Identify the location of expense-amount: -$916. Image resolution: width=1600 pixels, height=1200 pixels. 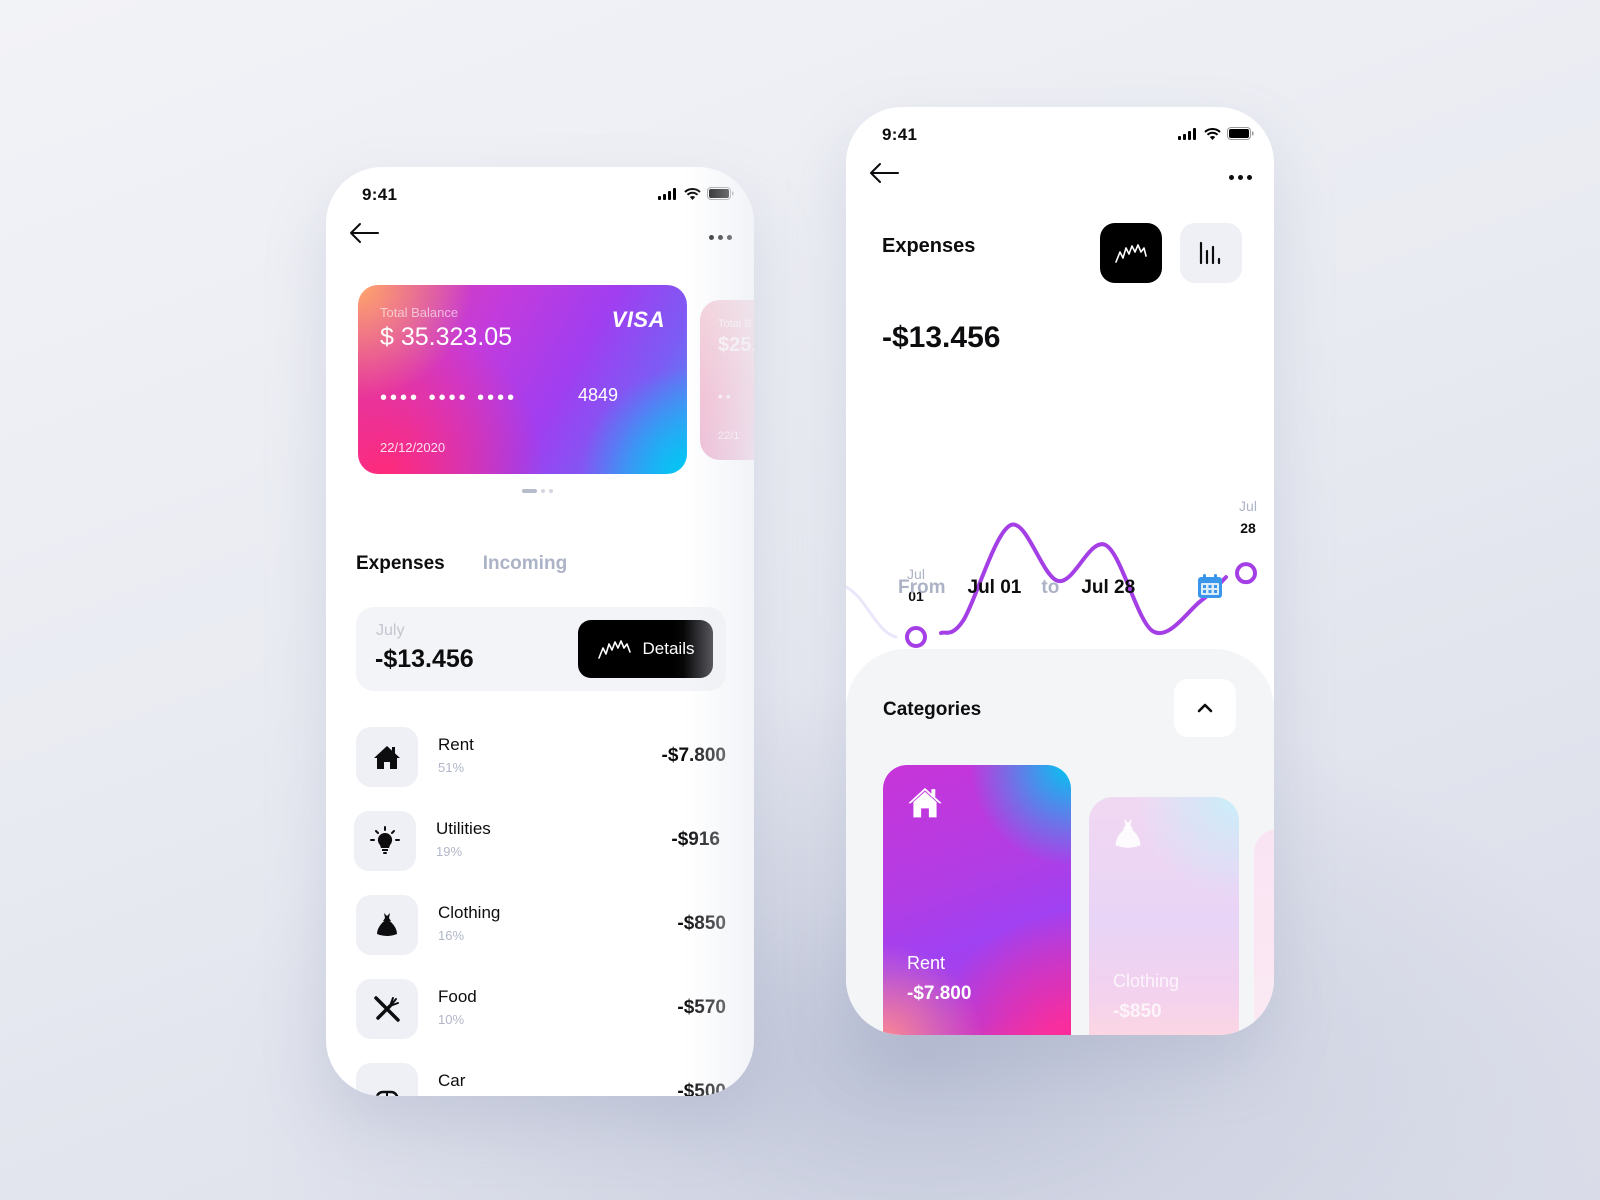
(695, 839).